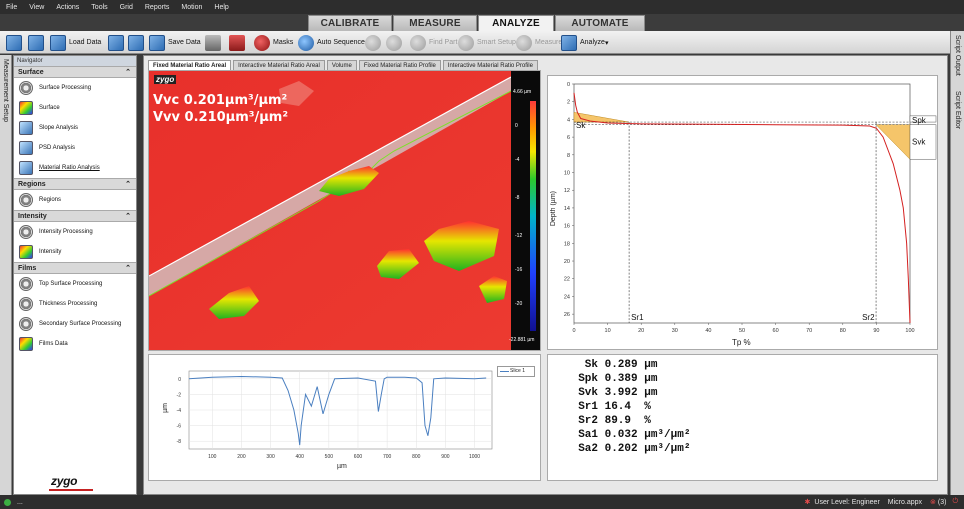 This screenshot has width=964, height=509. What do you see at coordinates (85, 42) in the screenshot?
I see `load-data-label: Load Data` at bounding box center [85, 42].